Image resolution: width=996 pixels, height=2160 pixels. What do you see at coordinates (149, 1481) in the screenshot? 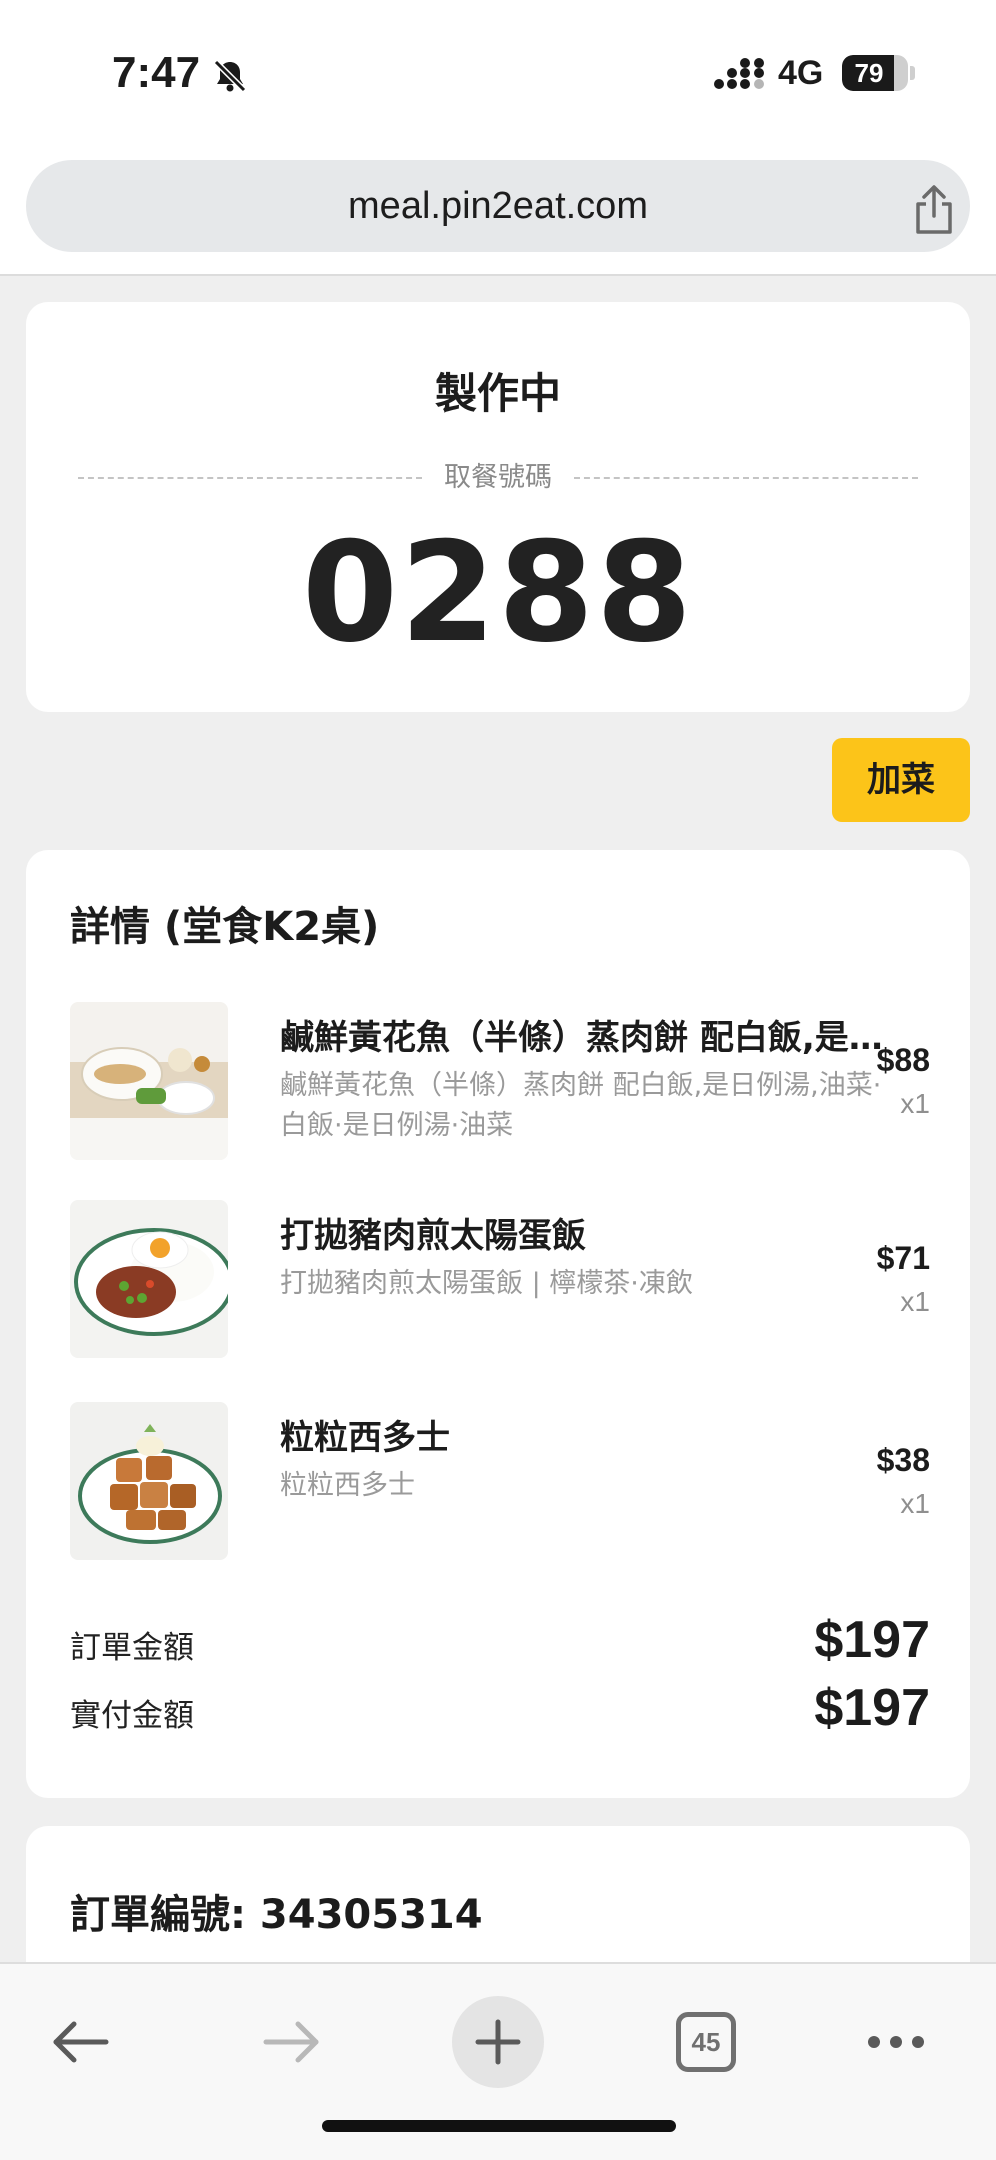
I see `food-thumbnail-french-toast` at bounding box center [149, 1481].